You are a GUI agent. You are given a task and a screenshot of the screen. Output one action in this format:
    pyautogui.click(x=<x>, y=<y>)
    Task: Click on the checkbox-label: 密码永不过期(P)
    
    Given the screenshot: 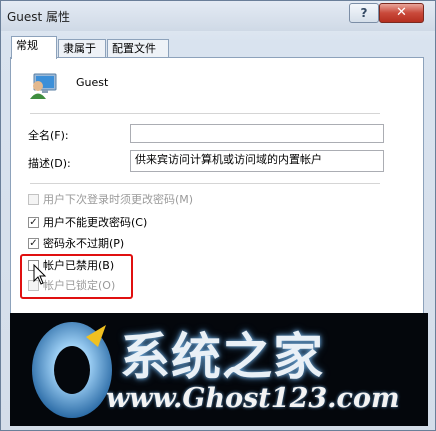 What is the action you would take?
    pyautogui.click(x=84, y=243)
    